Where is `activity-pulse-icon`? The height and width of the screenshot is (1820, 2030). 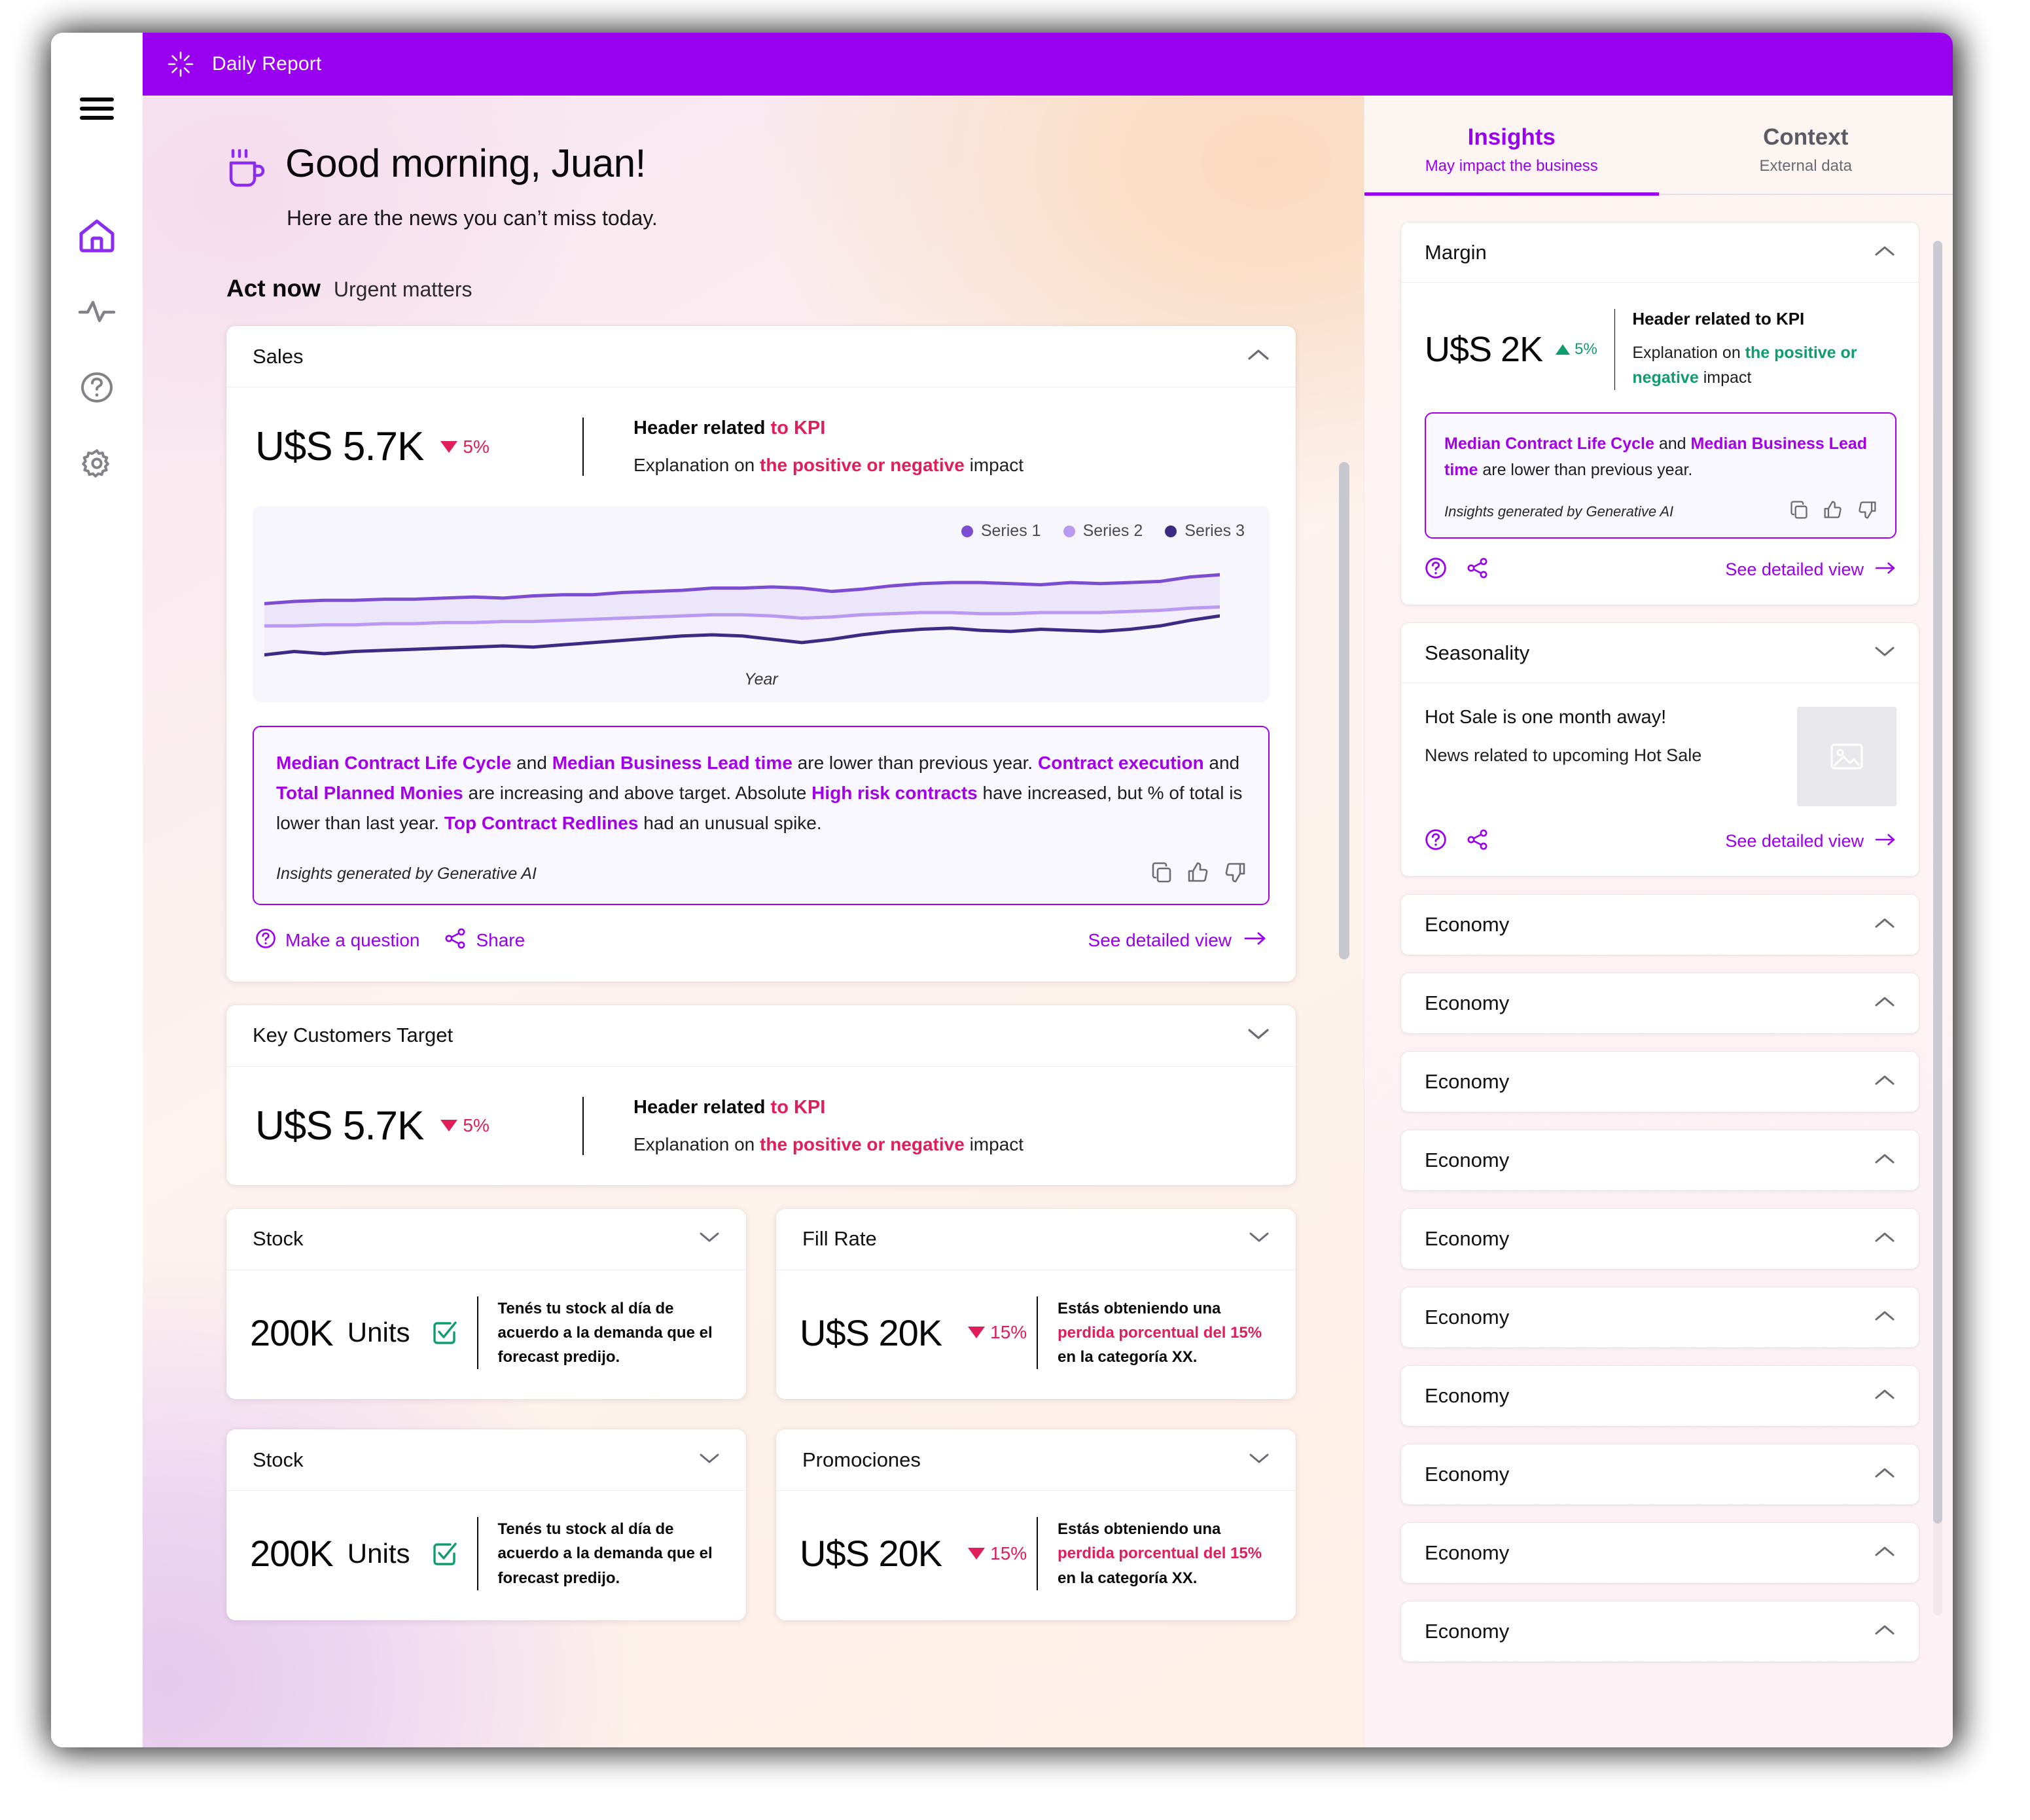 activity-pulse-icon is located at coordinates (97, 313).